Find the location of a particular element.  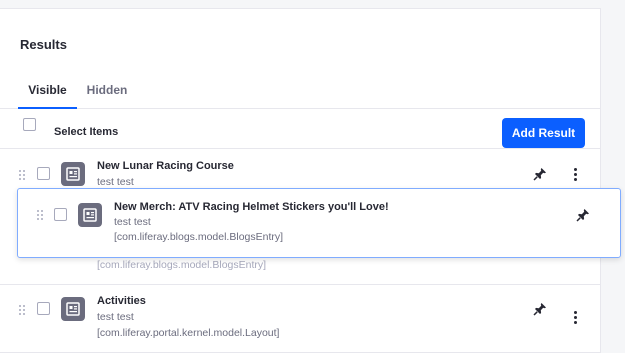

item-type: [com.liferay.portal.kernel.model.Layout] is located at coordinates (188, 333).